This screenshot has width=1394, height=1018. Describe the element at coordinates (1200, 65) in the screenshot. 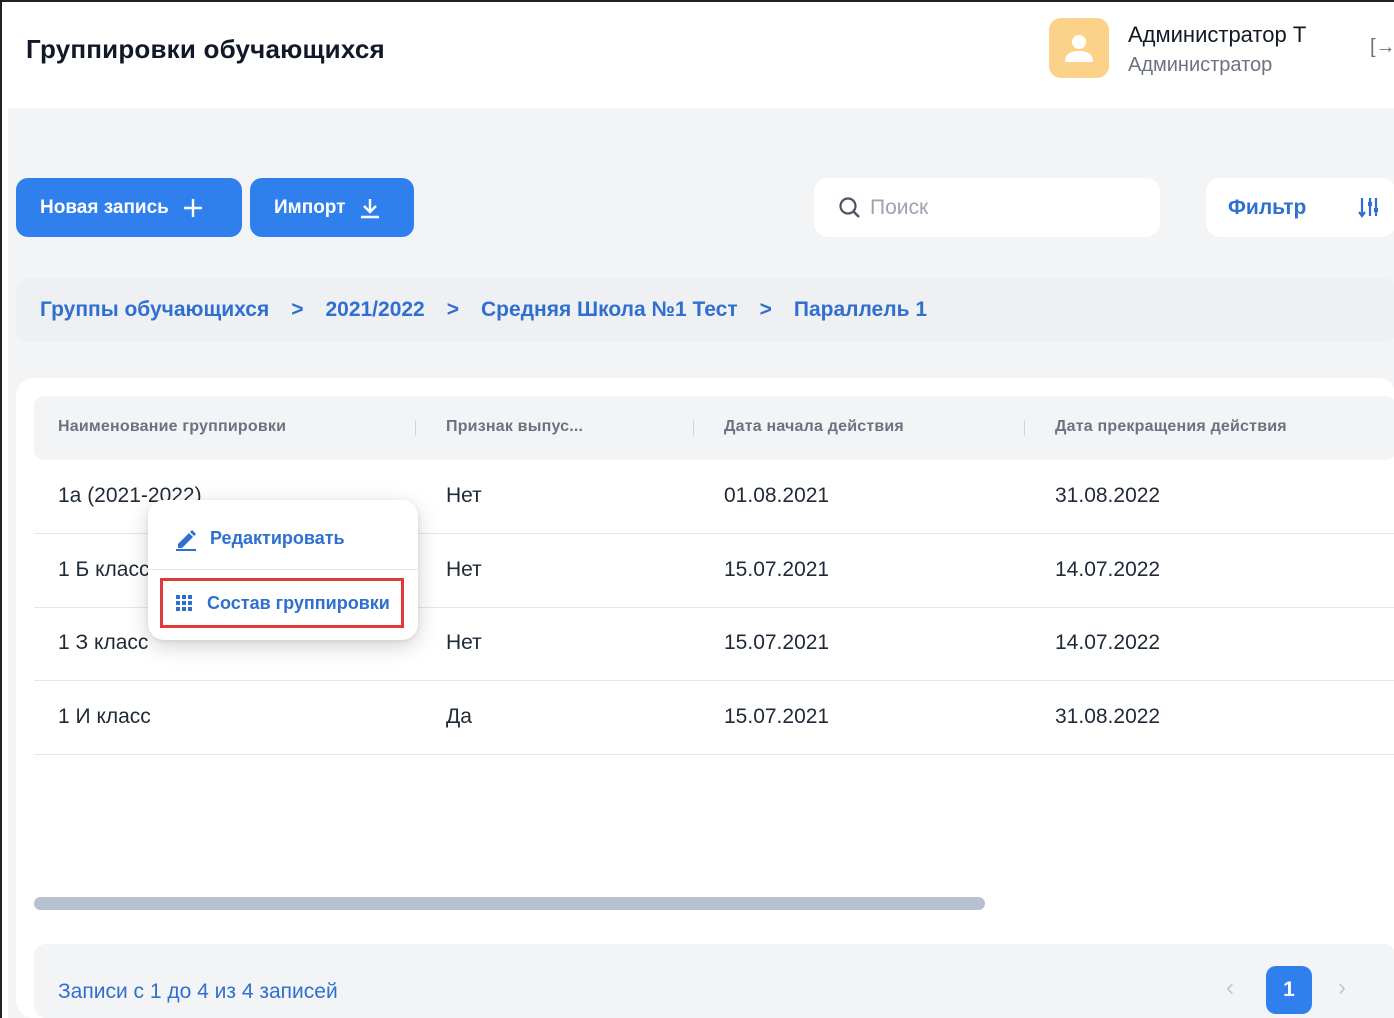

I see `user-role: Администратор` at that location.